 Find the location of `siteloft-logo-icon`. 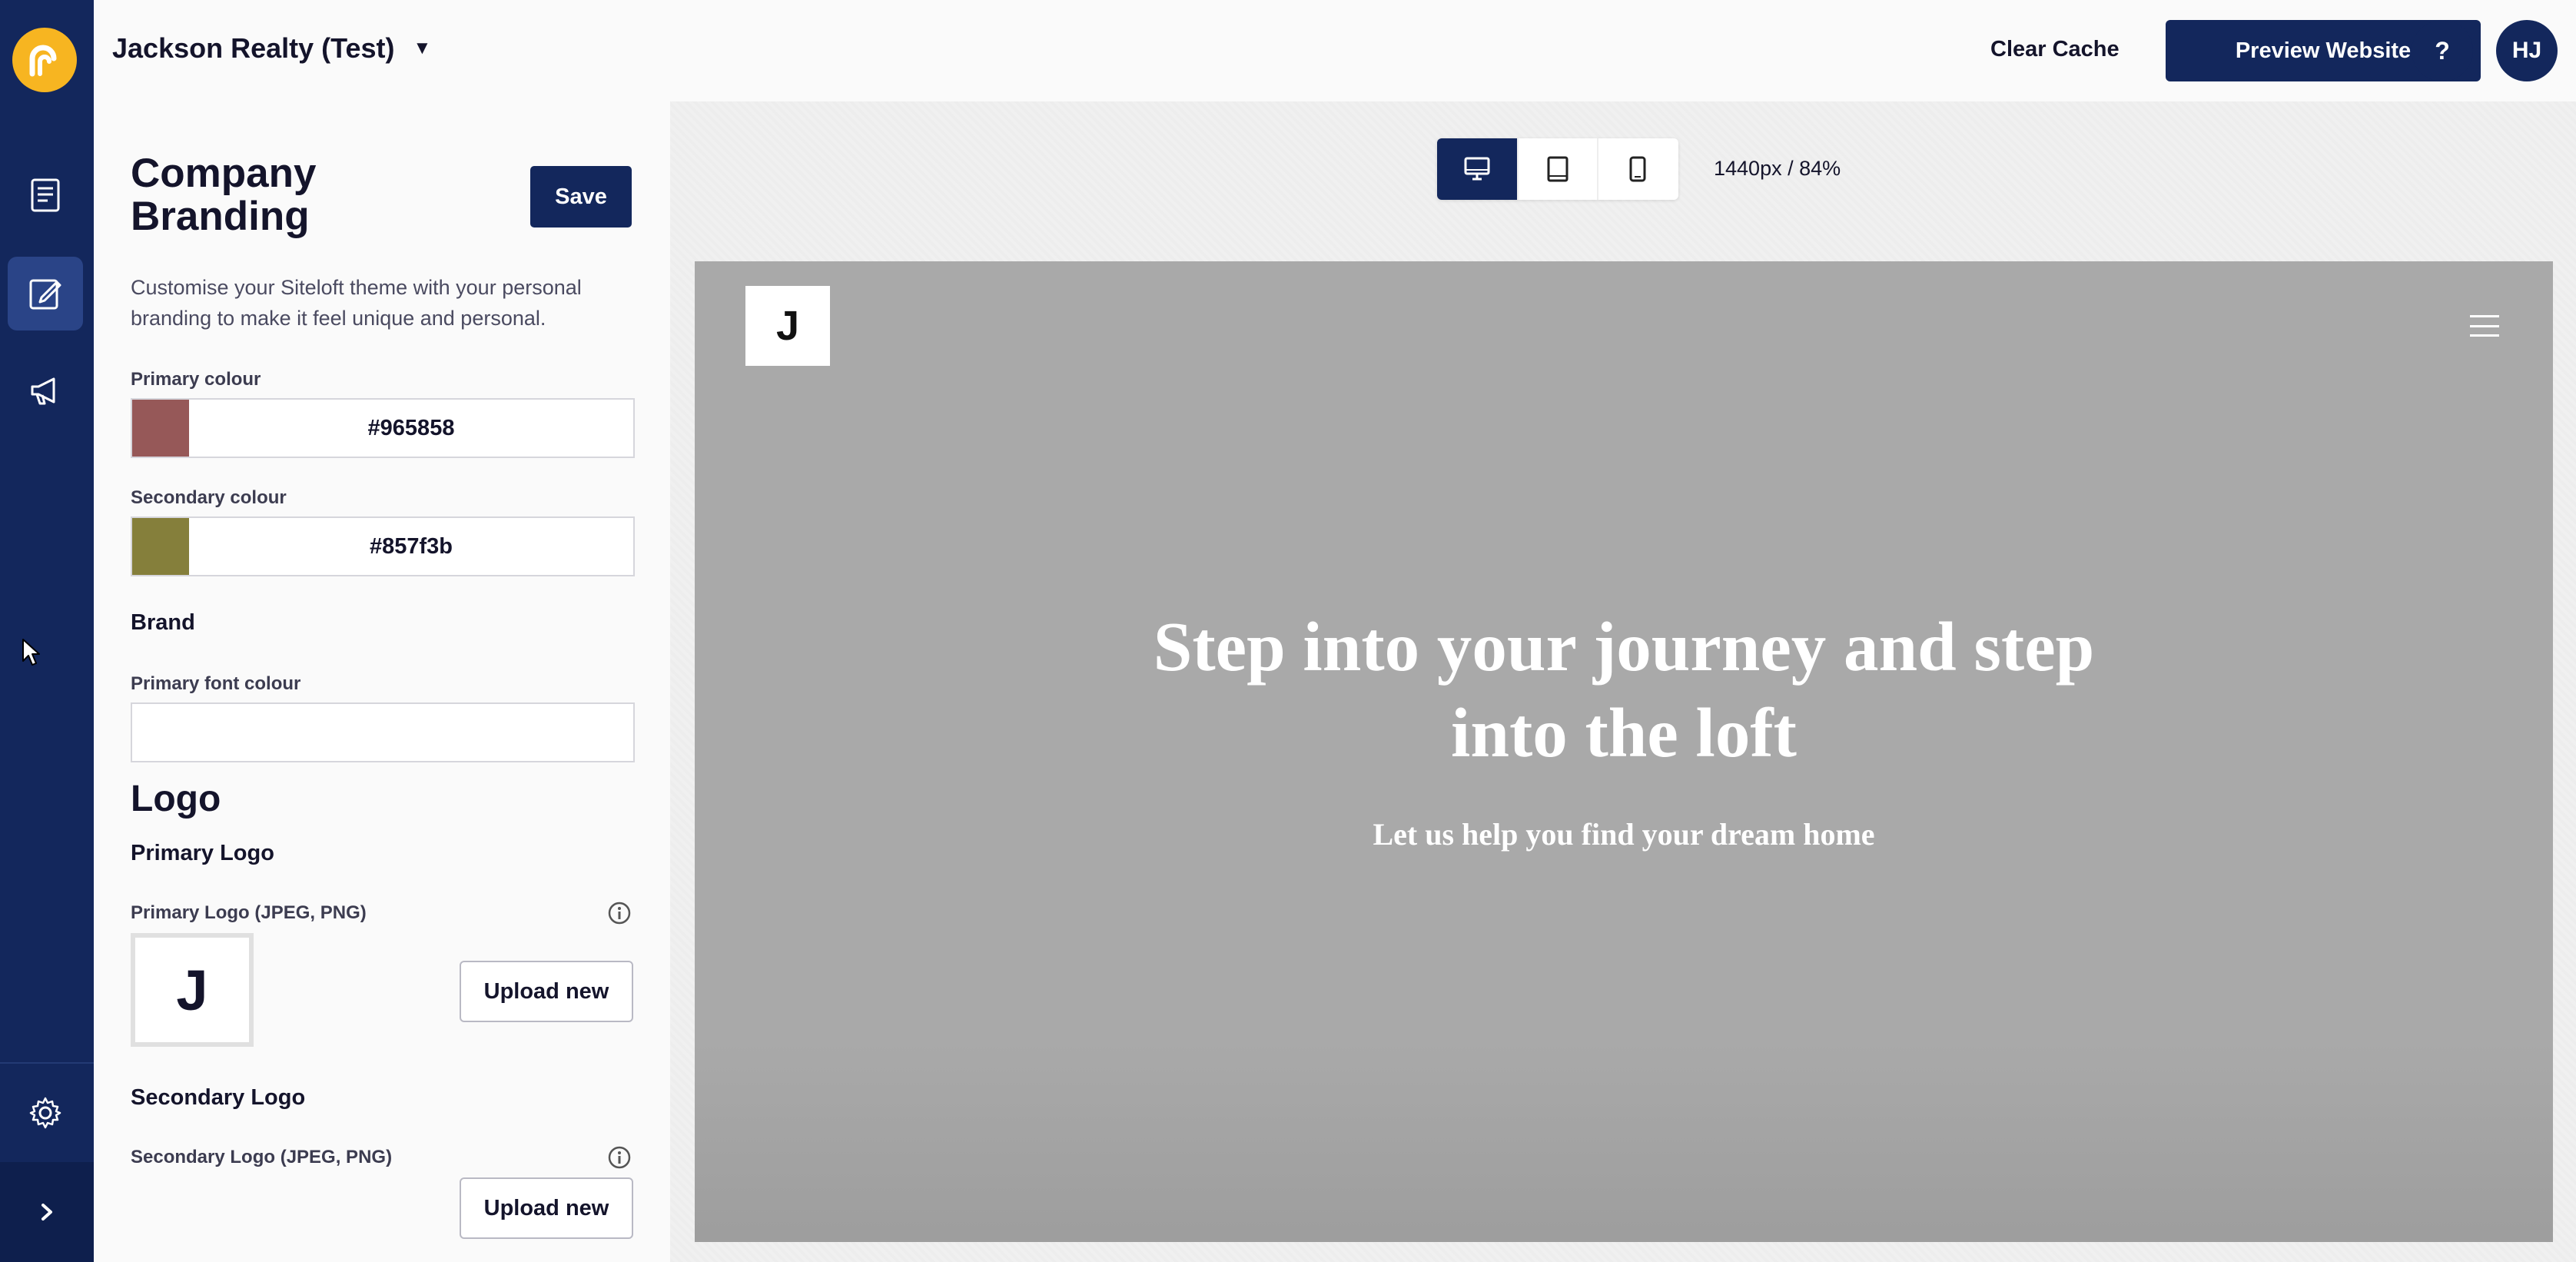

siteloft-logo-icon is located at coordinates (43, 61).